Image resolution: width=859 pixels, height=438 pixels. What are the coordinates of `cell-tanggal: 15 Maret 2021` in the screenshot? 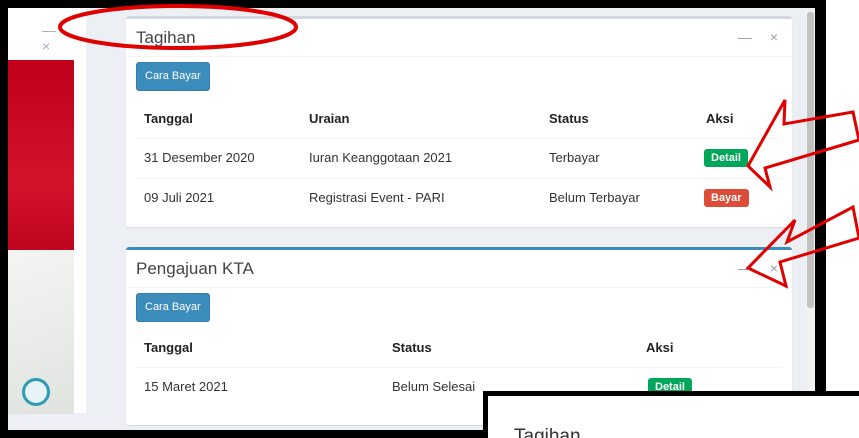 It's located at (186, 386).